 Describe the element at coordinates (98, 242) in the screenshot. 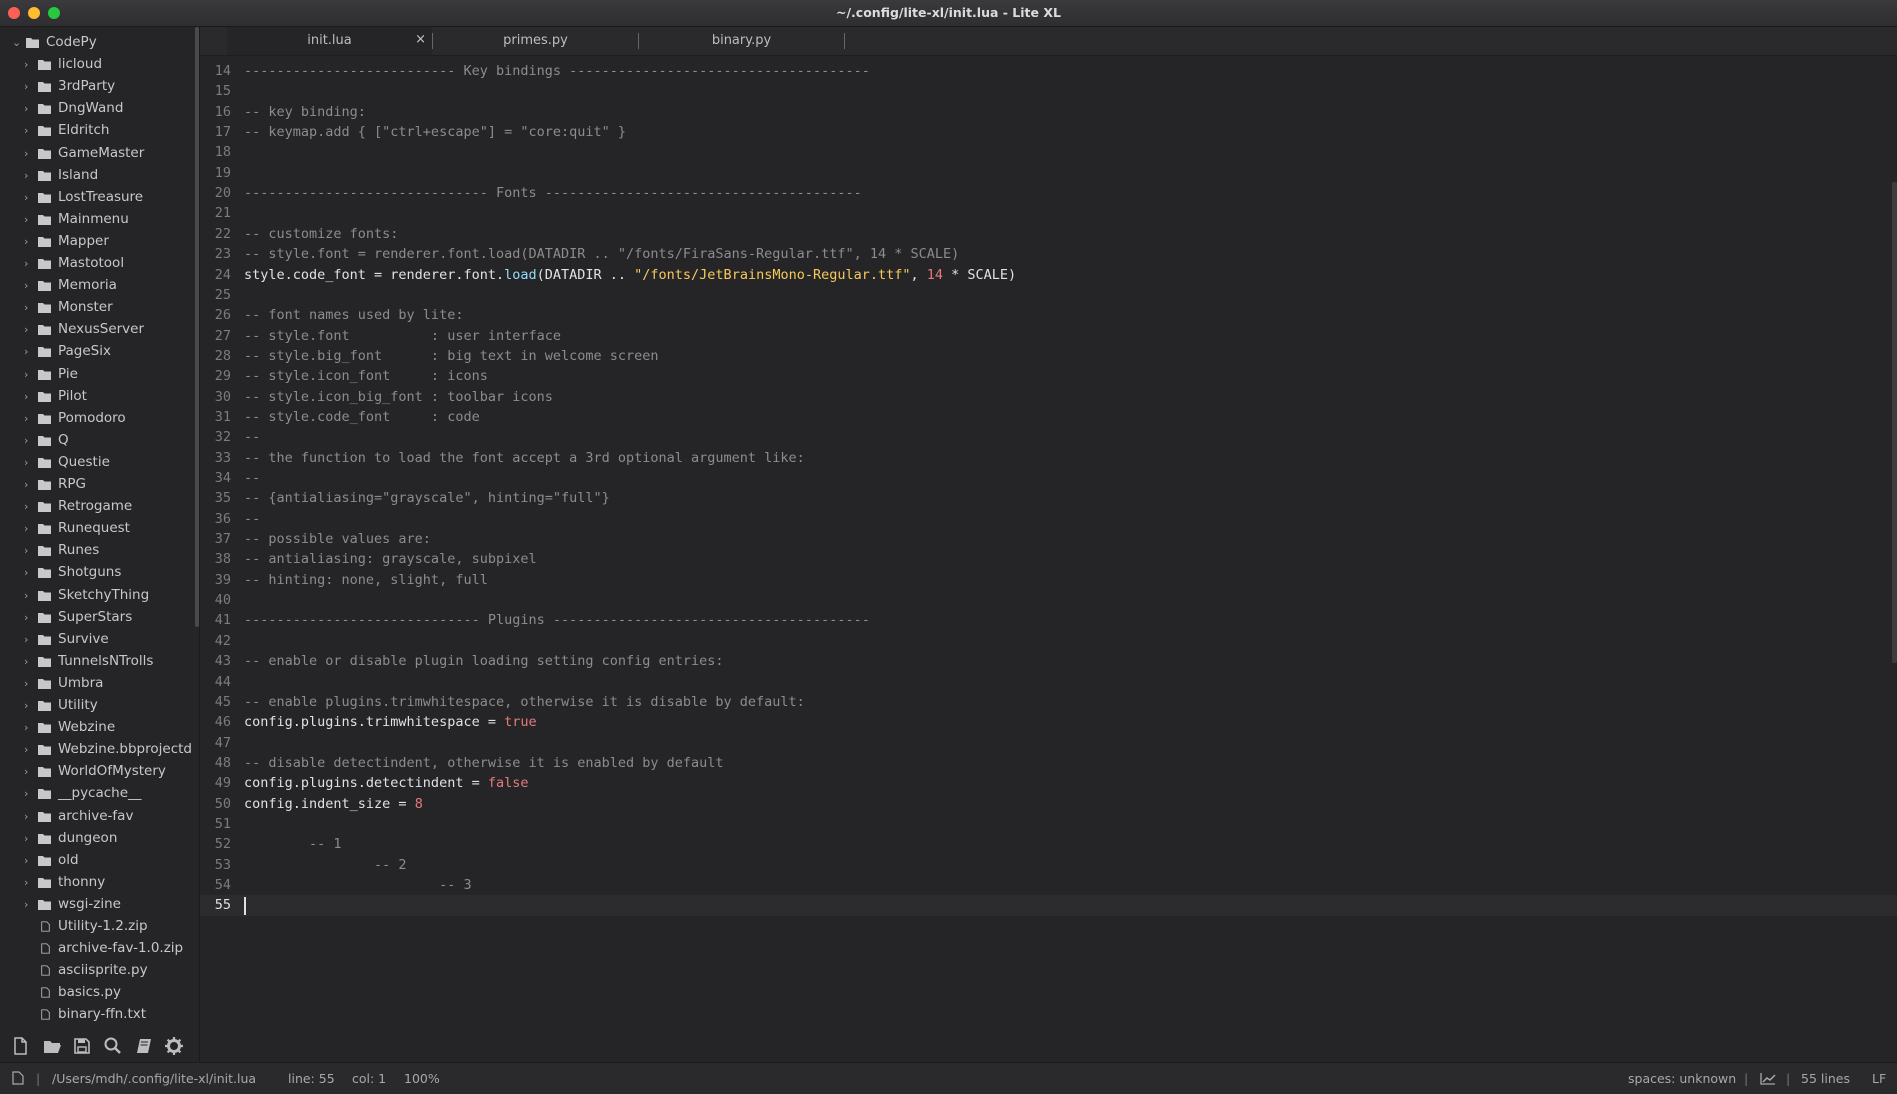

I see `tree-folder: › Mapper` at that location.